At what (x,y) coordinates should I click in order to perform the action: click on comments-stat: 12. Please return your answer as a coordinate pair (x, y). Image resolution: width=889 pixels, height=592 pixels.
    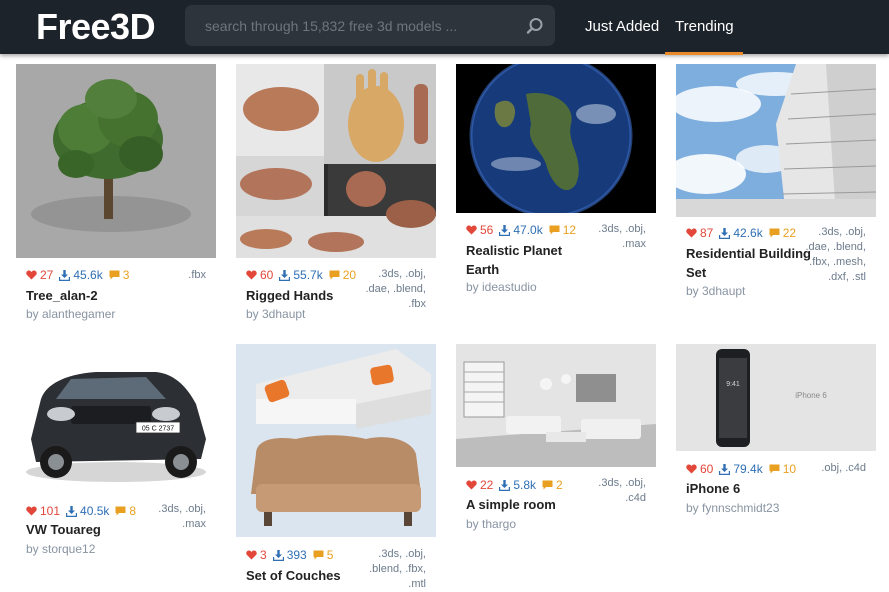
    Looking at the image, I should click on (562, 230).